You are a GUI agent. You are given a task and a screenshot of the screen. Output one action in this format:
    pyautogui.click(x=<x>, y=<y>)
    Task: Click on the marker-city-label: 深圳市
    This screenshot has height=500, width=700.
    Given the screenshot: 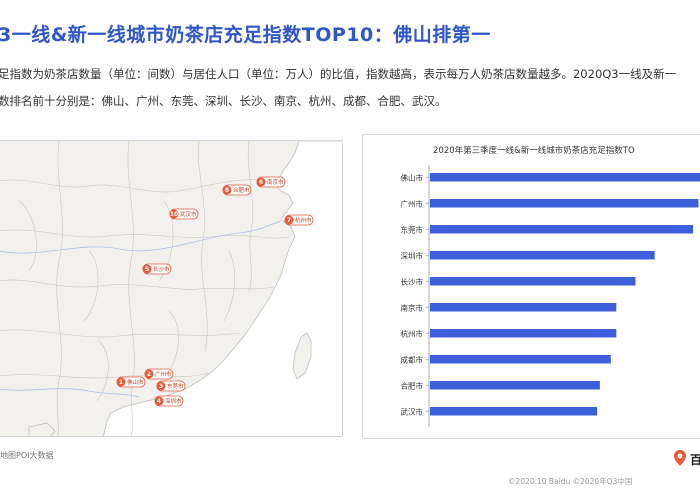 What is the action you would take?
    pyautogui.click(x=173, y=401)
    